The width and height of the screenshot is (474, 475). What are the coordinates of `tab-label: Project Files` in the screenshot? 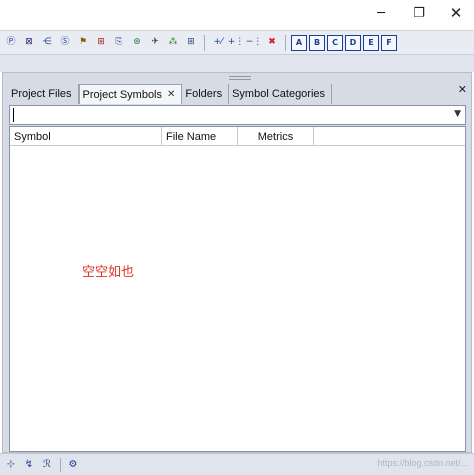 It's located at (41, 94).